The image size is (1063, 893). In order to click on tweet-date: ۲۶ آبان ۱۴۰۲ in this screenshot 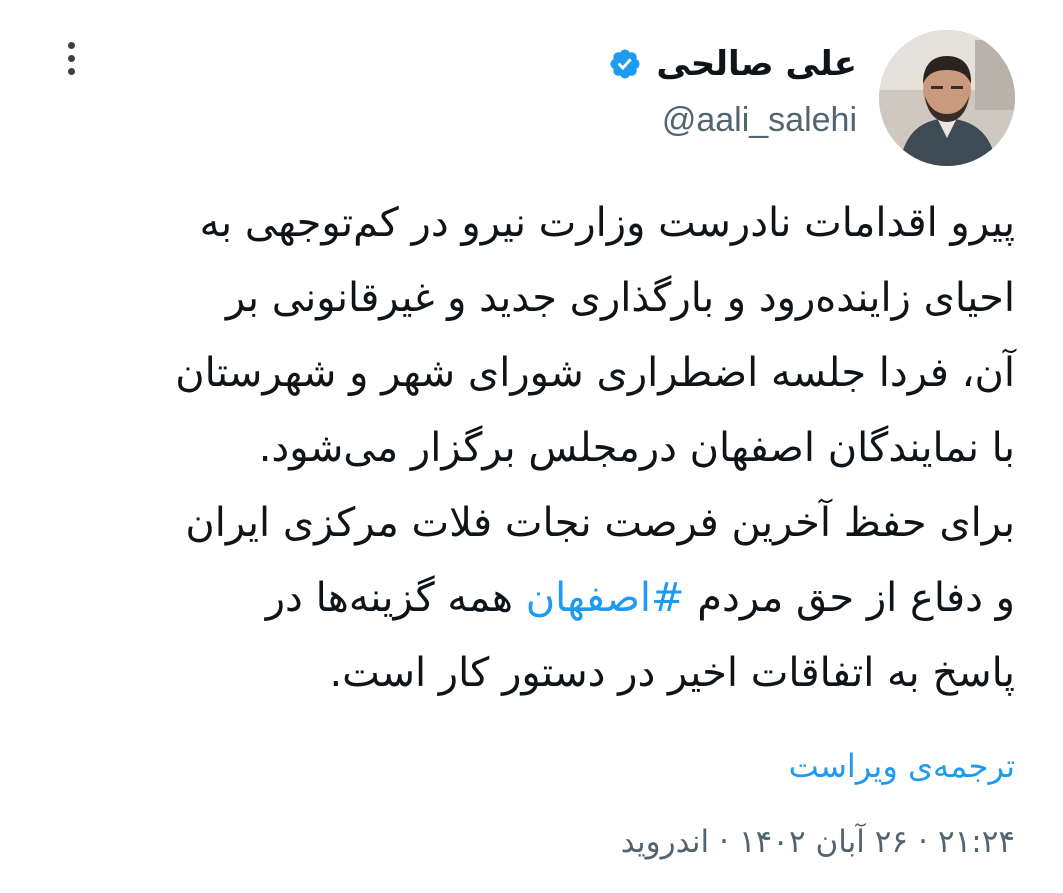, I will do `click(823, 842)`.